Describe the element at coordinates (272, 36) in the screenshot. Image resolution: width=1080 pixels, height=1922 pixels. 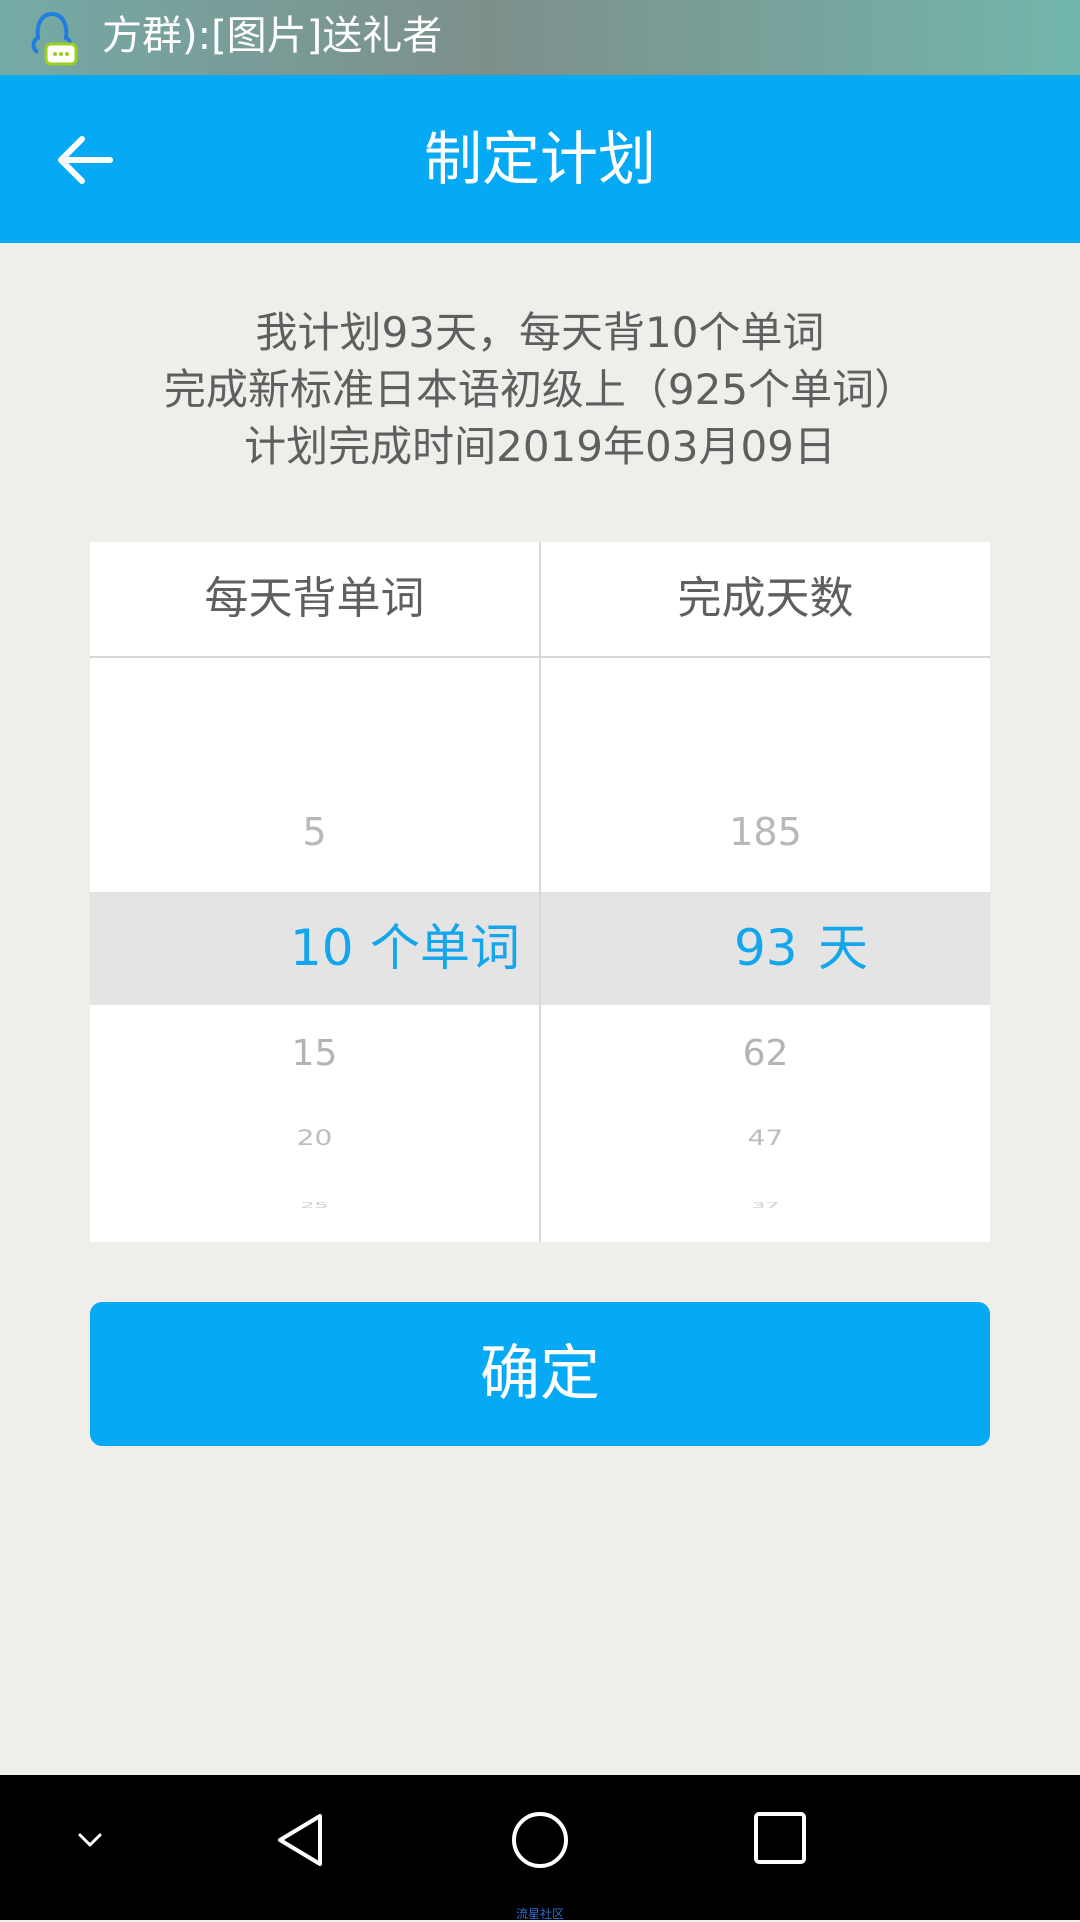
I see `notification-text: 方群):[图片]送礼者` at that location.